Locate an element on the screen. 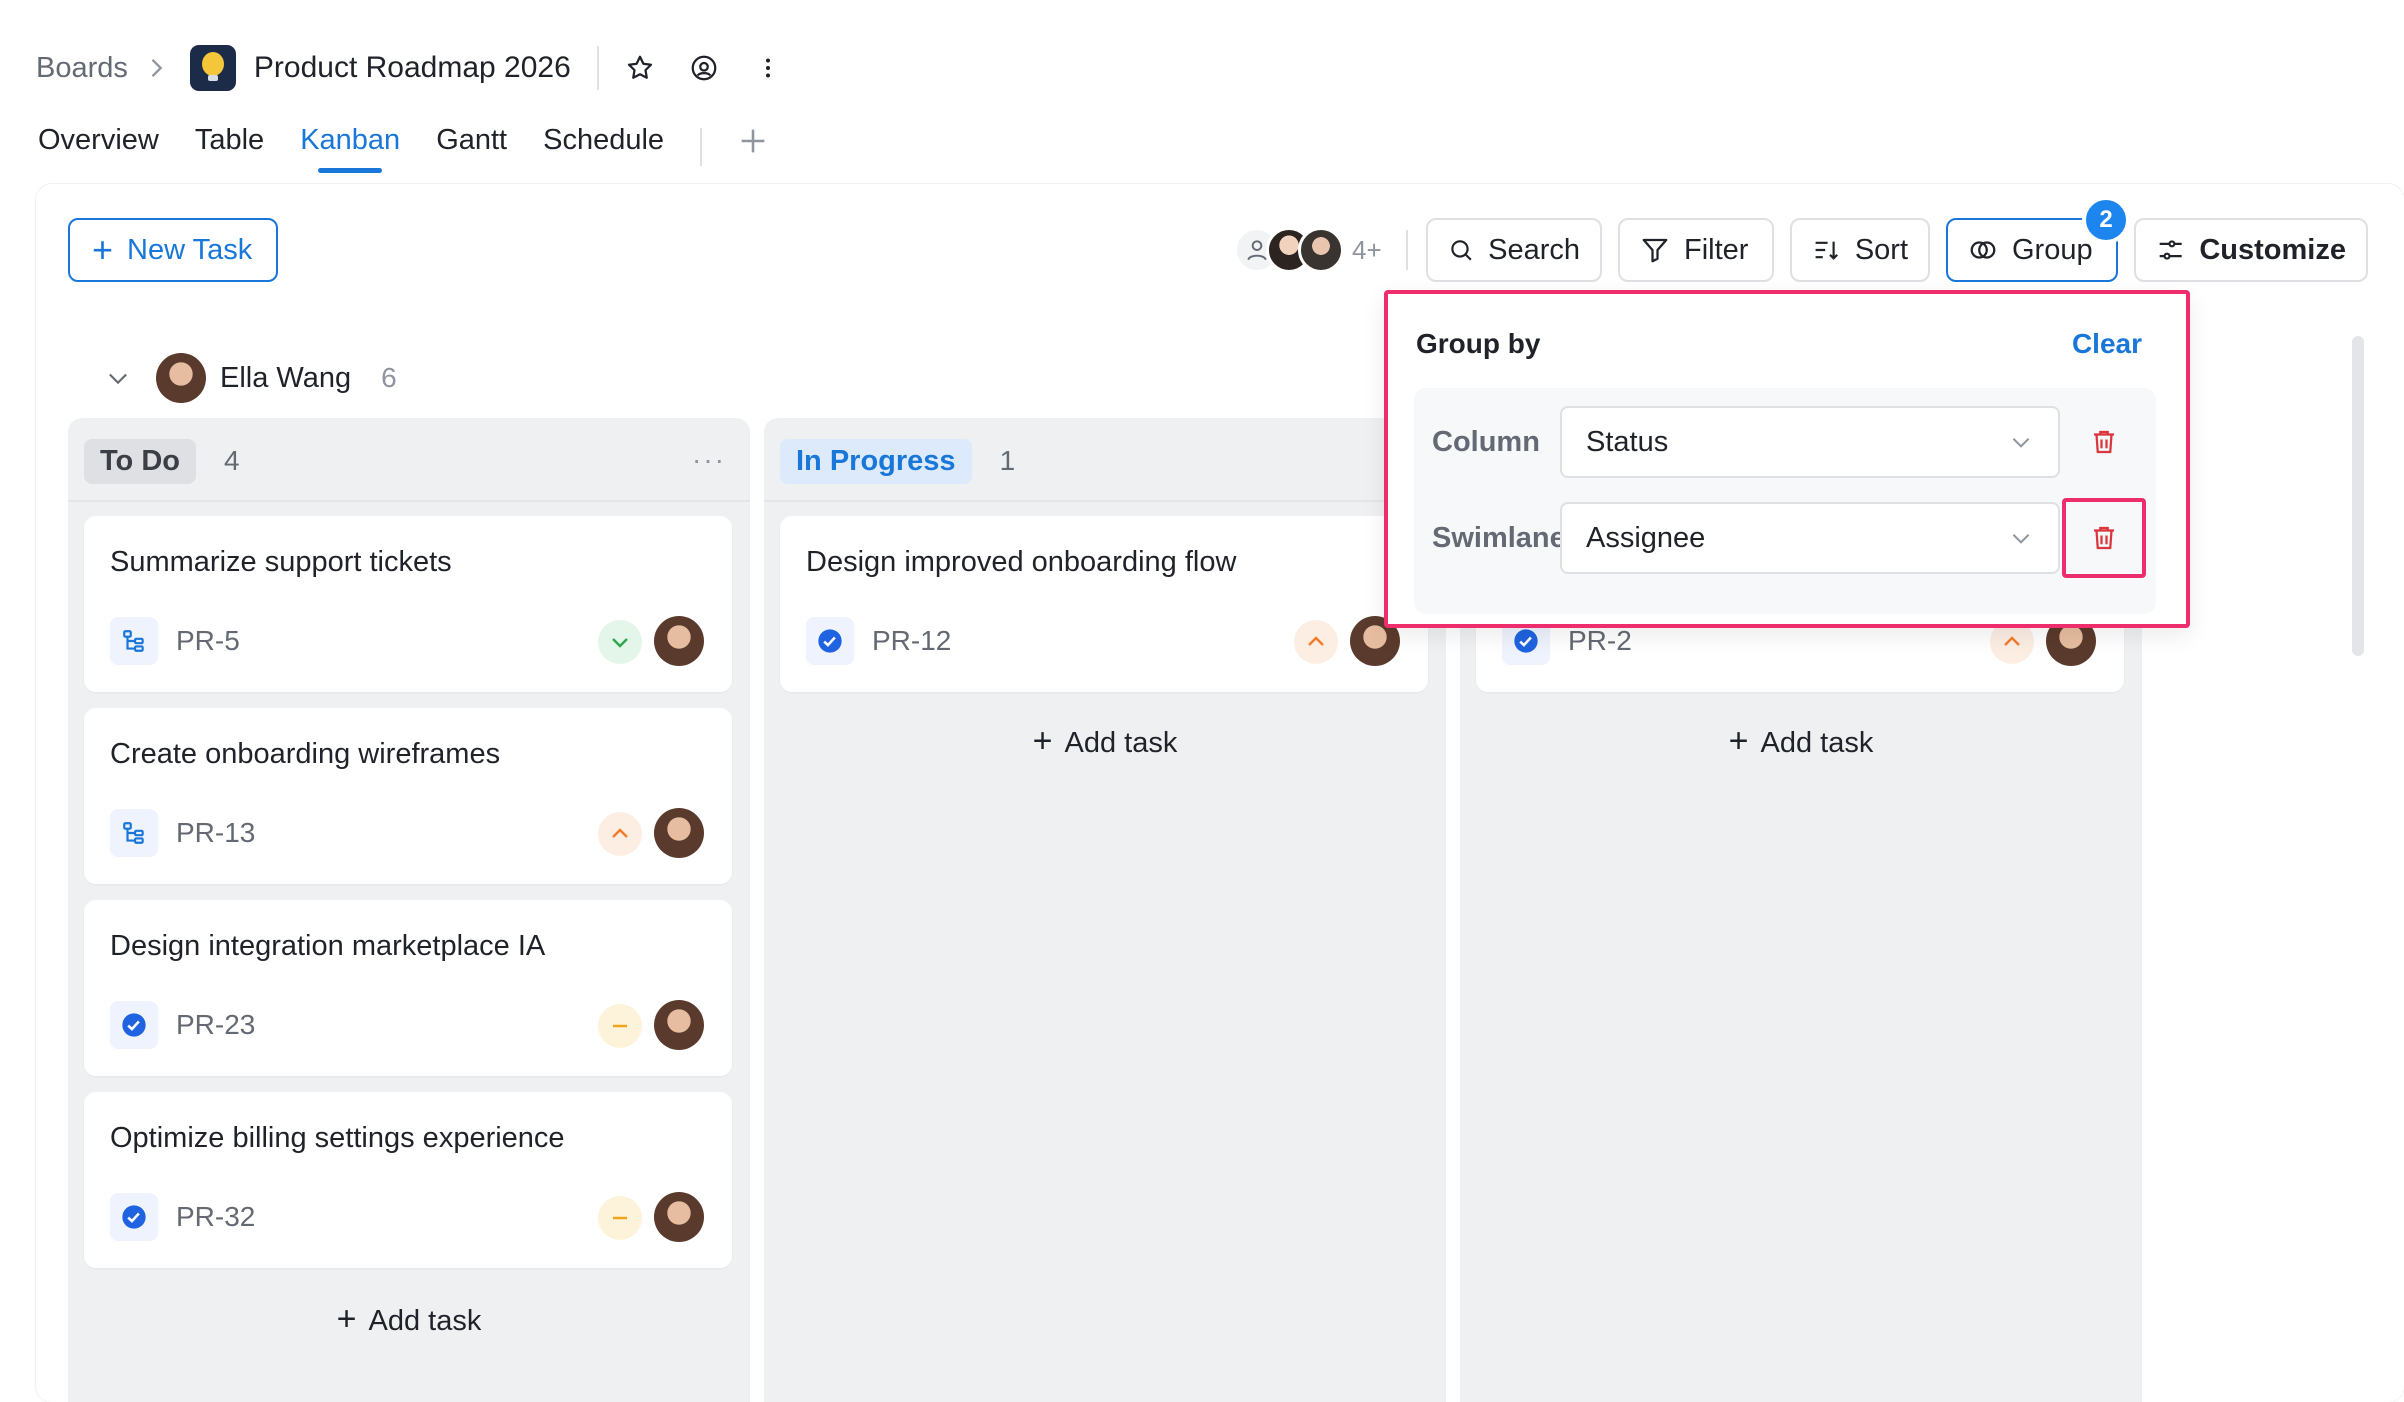  sort-icon is located at coordinates (1826, 250).